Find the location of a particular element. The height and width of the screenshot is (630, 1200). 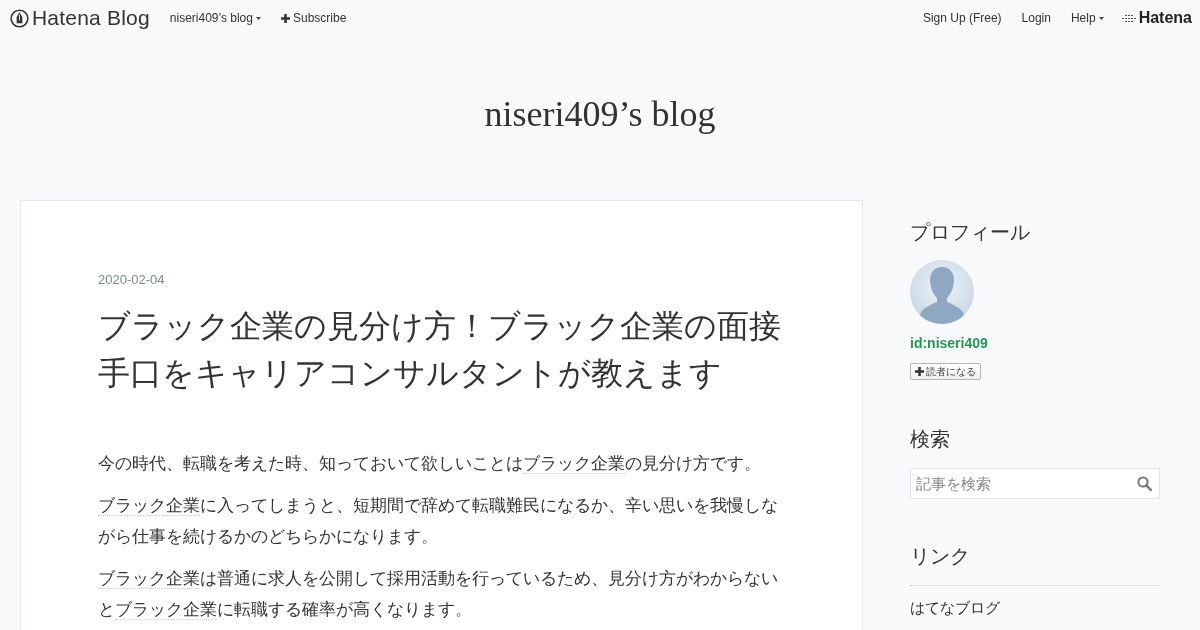

avatar-icon is located at coordinates (942, 292).